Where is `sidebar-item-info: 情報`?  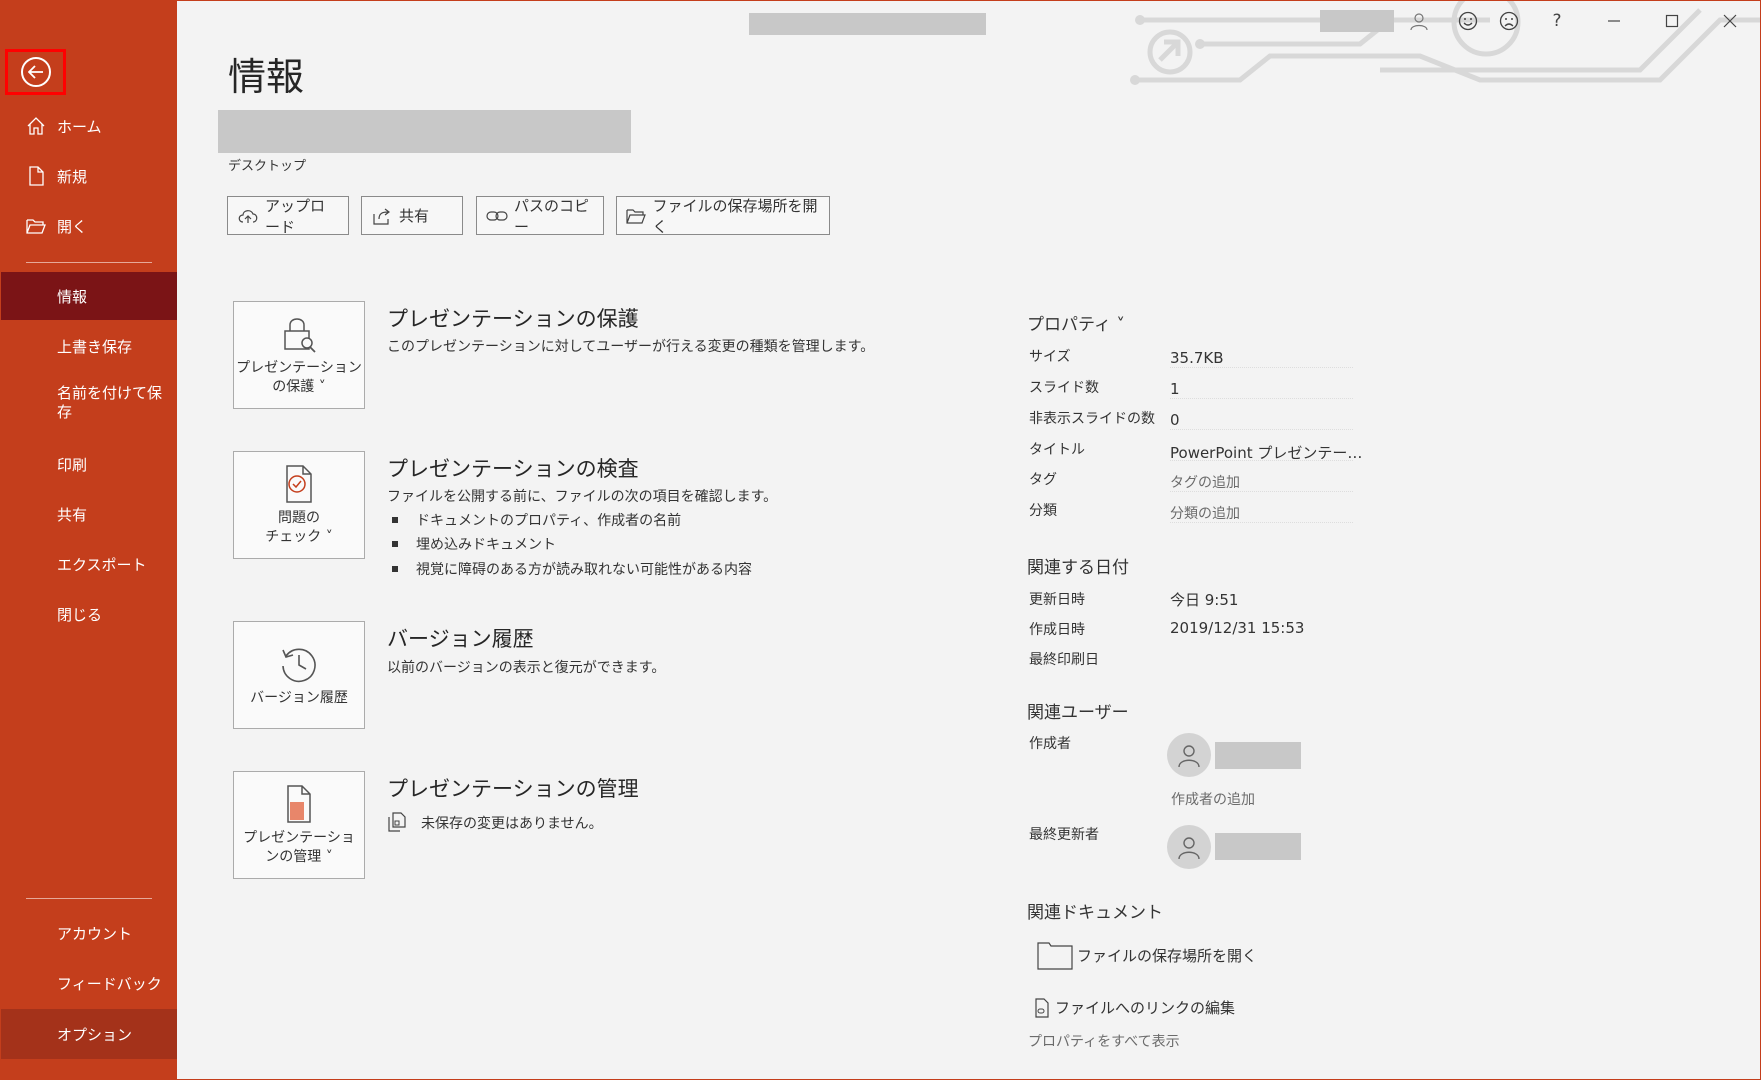 sidebar-item-info: 情報 is located at coordinates (88, 296).